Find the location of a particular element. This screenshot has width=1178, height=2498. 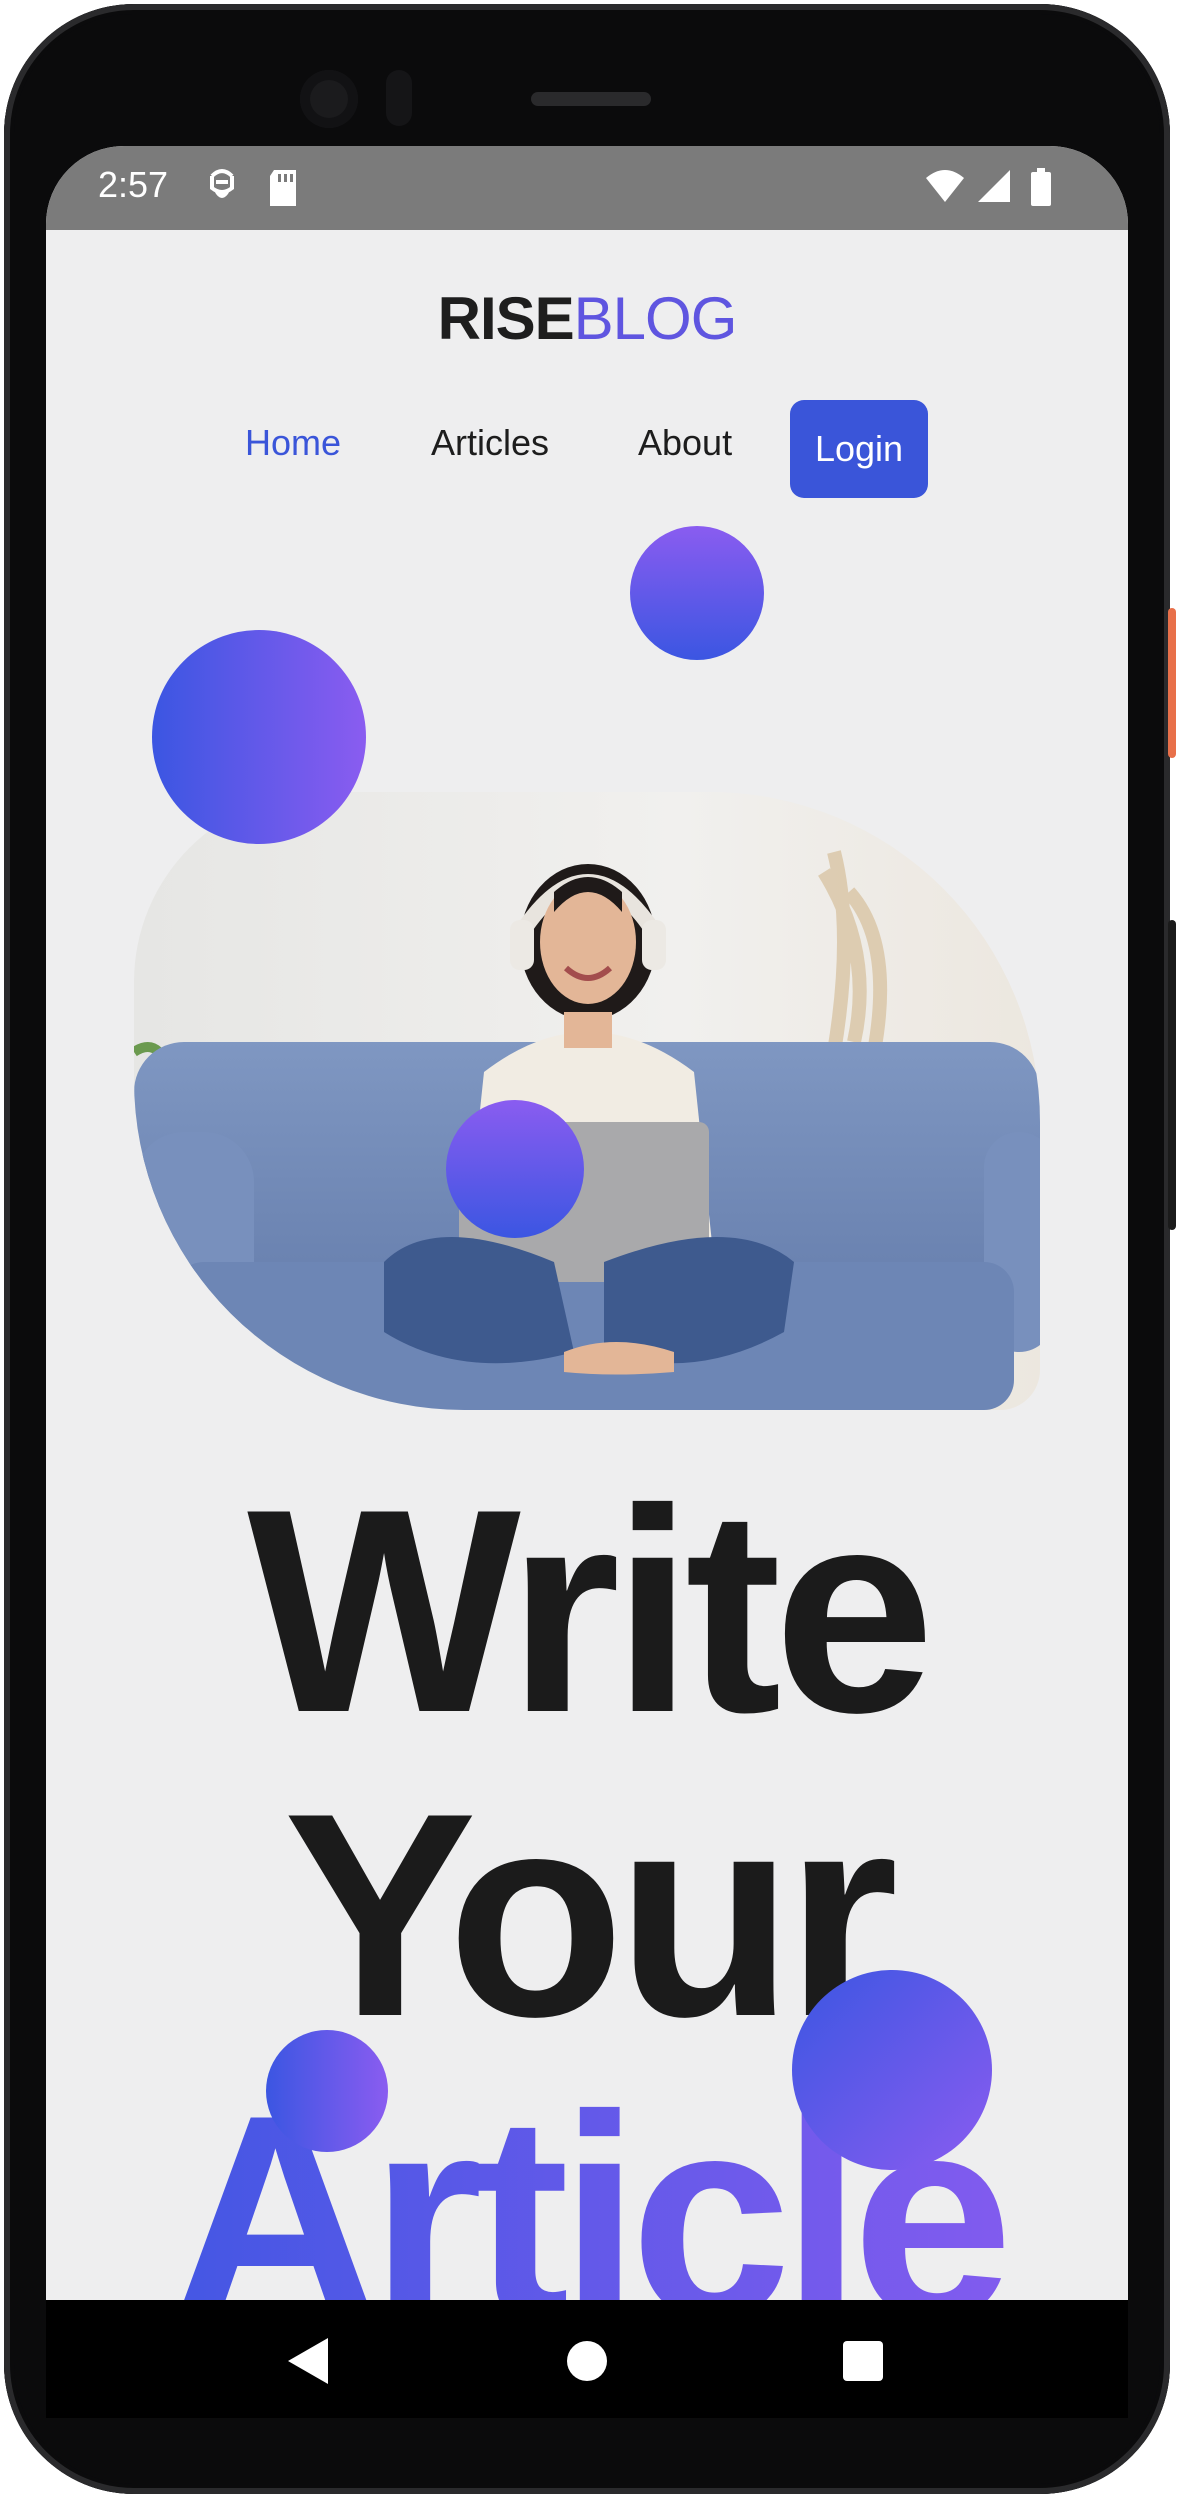

nav-item-home: Home is located at coordinates (293, 443).